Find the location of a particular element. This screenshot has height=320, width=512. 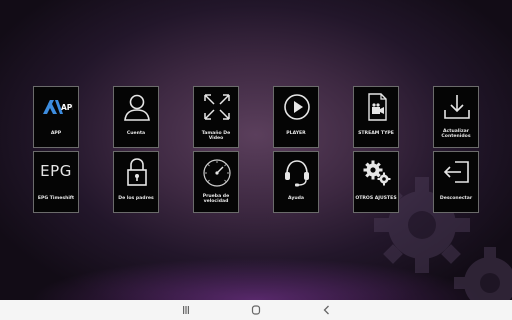

tile-label: STREAM TYPE is located at coordinates (376, 133).